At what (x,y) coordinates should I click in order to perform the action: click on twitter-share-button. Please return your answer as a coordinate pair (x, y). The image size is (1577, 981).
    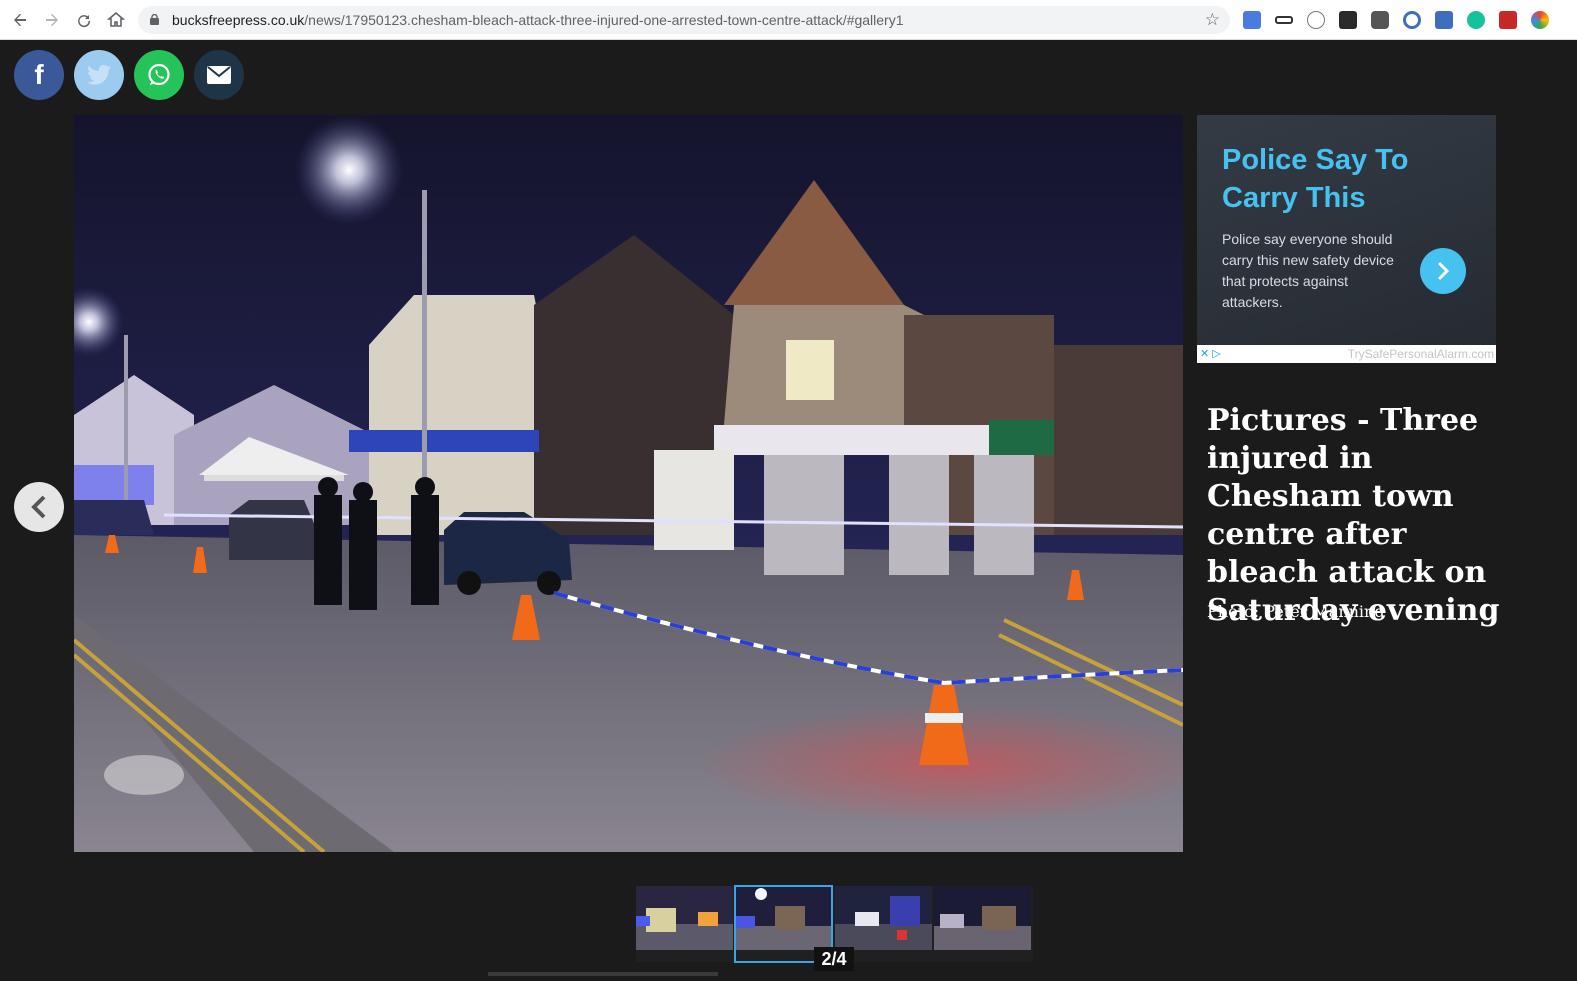
    Looking at the image, I should click on (99, 75).